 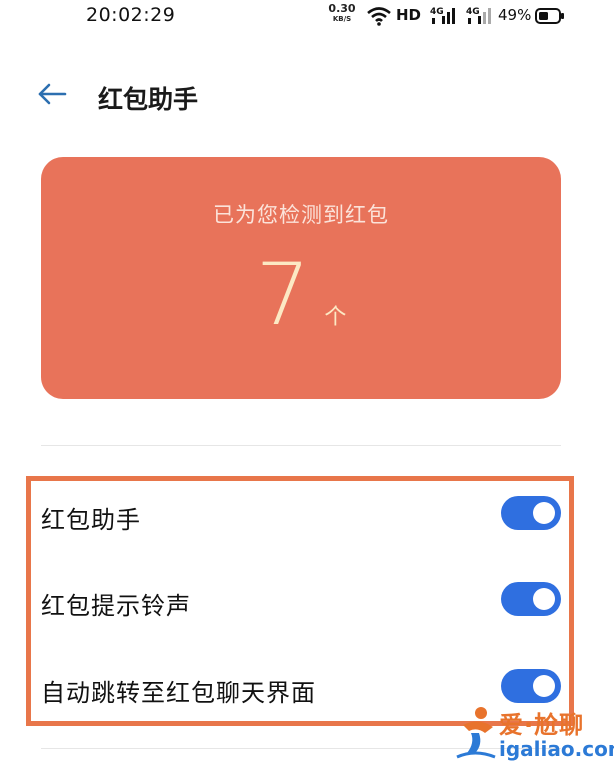 I want to click on red-packet-count: 7, so click(x=283, y=295).